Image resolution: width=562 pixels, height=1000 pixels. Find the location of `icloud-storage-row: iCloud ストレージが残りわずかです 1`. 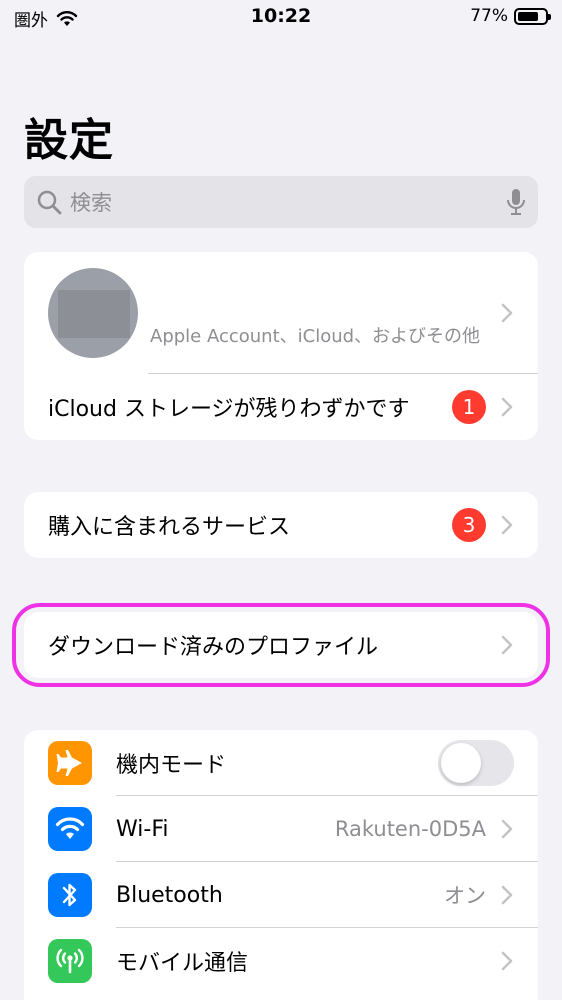

icloud-storage-row: iCloud ストレージが残りわずかです 1 is located at coordinates (281, 407).